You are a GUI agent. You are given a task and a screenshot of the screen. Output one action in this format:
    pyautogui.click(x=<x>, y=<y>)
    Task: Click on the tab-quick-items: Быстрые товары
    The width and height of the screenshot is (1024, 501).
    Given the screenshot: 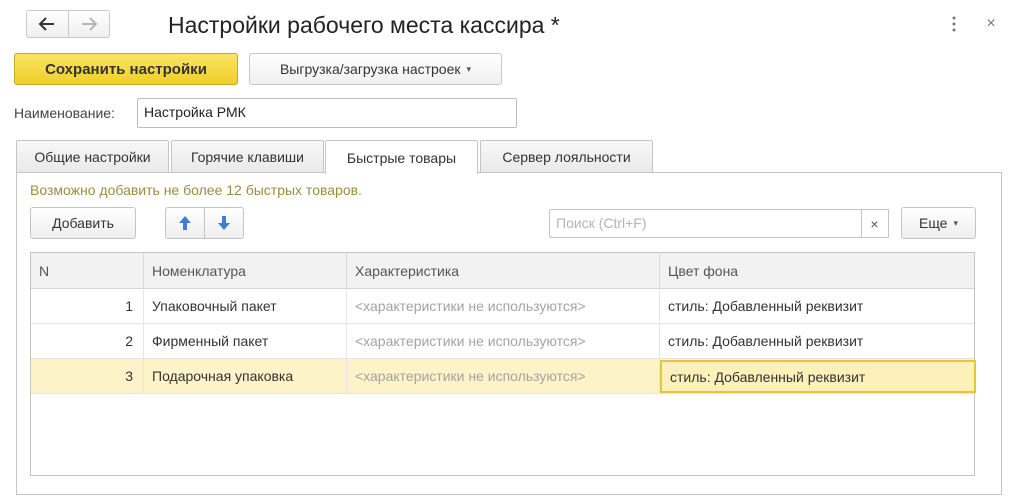 What is the action you would take?
    pyautogui.click(x=401, y=157)
    